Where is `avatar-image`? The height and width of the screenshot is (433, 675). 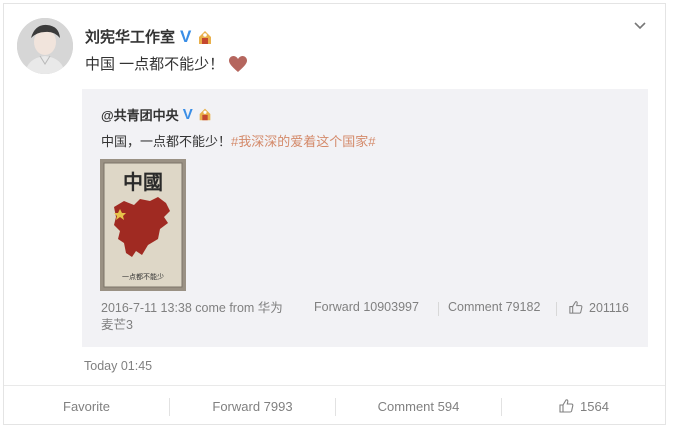
avatar-image is located at coordinates (45, 46).